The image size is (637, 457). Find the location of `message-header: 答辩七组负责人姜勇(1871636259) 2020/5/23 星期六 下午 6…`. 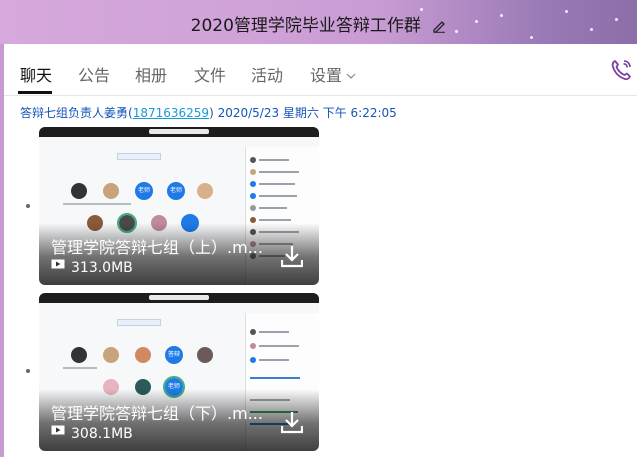

message-header: 答辩七组负责人姜勇(1871636259) 2020/5/23 星期六 下午 6… is located at coordinates (208, 112).